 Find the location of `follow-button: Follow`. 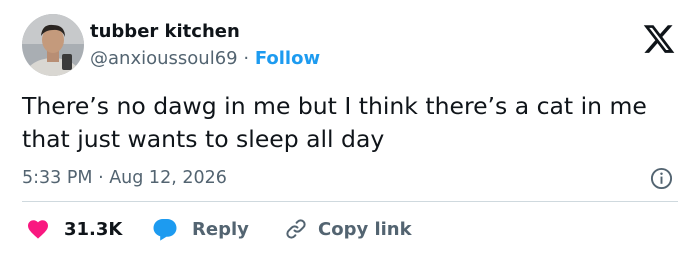

follow-button: Follow is located at coordinates (287, 58).